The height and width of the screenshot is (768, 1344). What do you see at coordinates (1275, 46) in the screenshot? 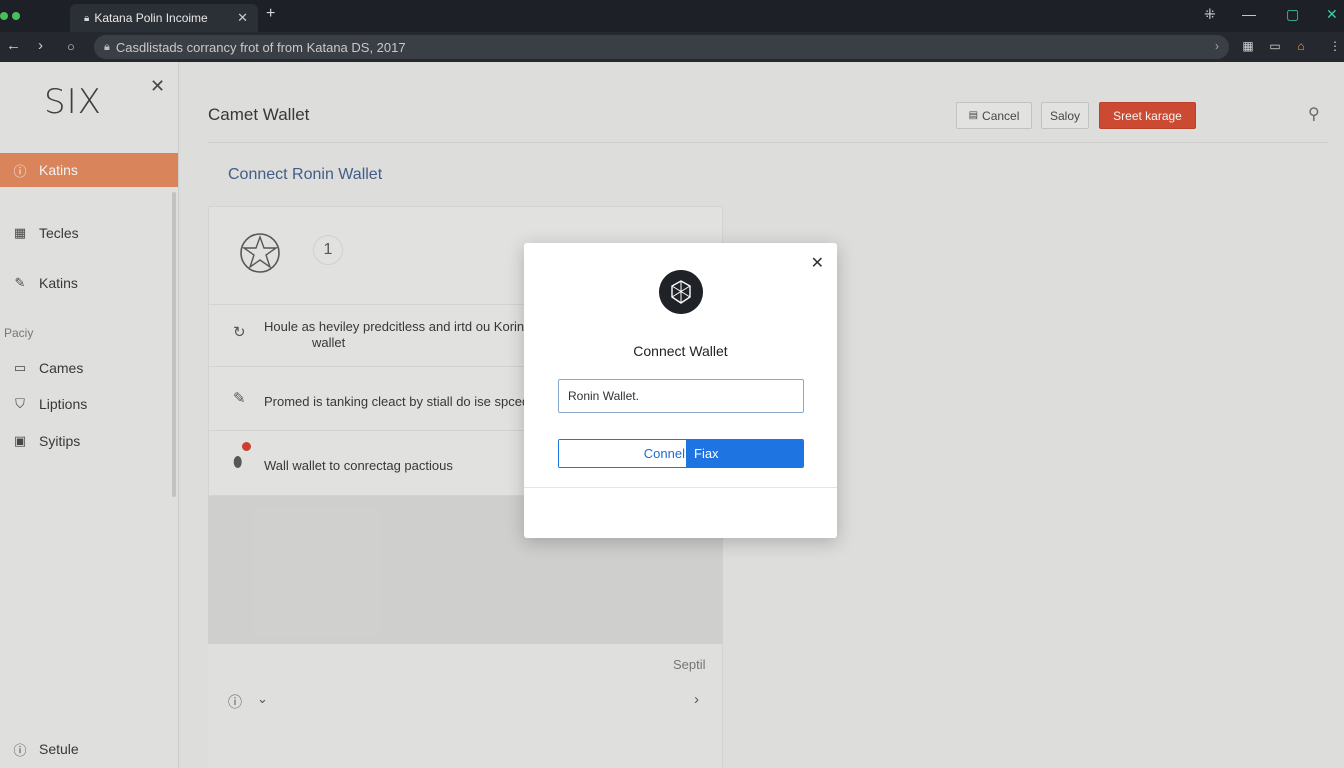
I see `window-icon: ▭` at bounding box center [1275, 46].